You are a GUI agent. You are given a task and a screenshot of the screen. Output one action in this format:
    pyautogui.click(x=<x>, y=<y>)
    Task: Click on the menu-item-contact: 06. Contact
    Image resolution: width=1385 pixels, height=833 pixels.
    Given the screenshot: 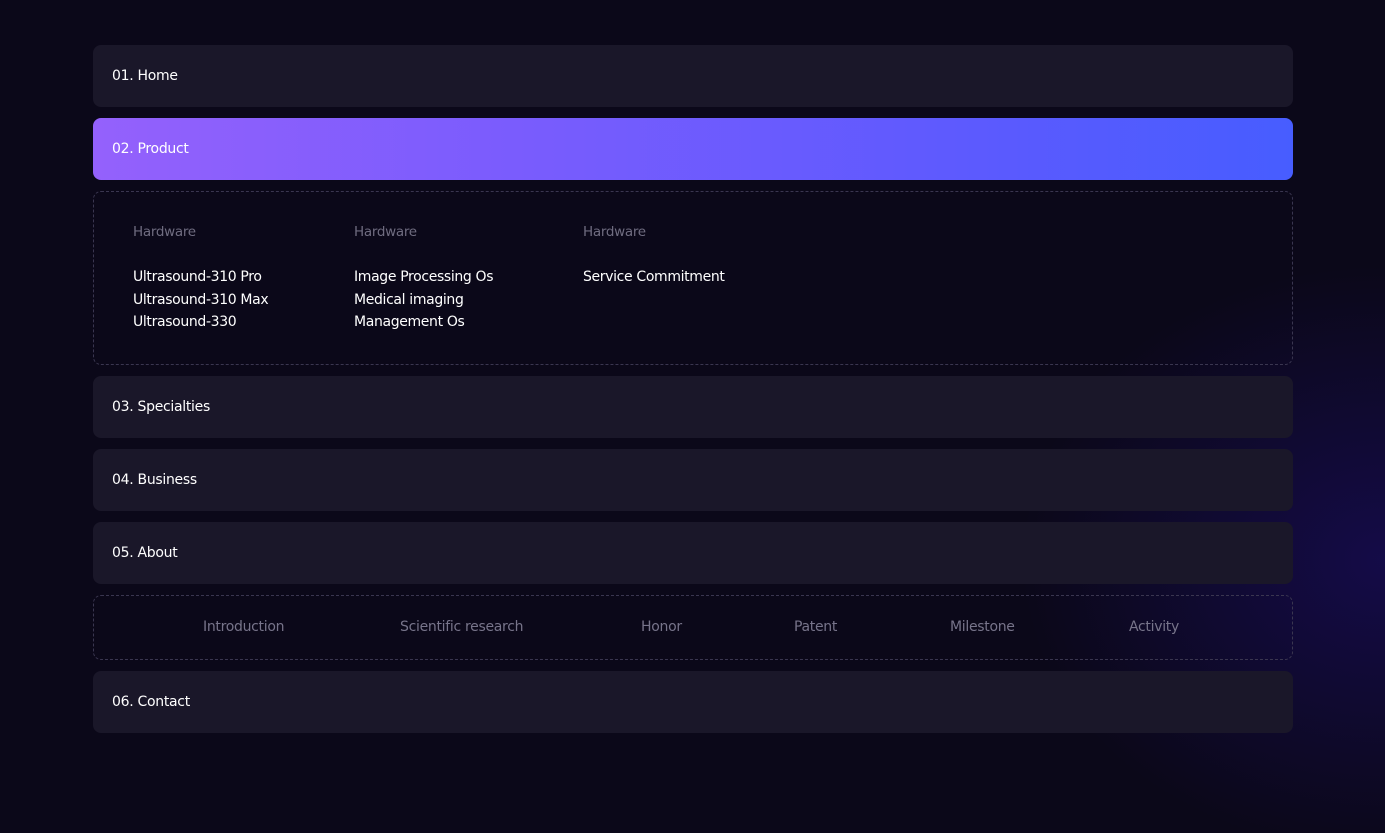 What is the action you would take?
    pyautogui.click(x=693, y=702)
    